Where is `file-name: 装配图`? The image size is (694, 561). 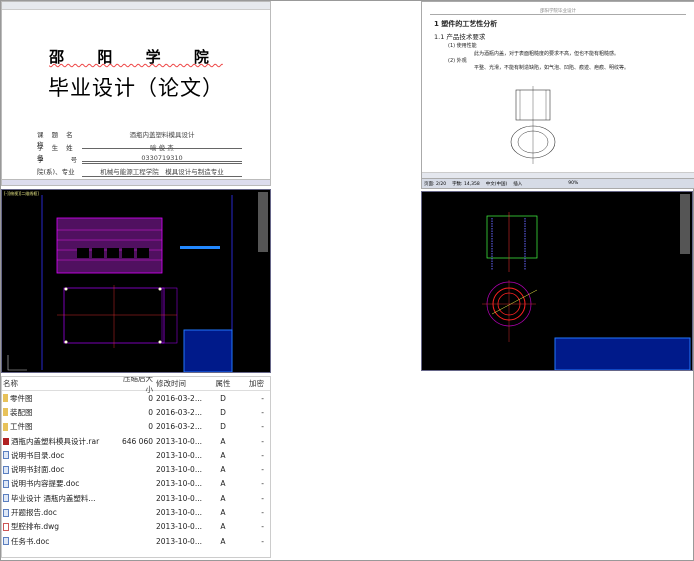 file-name: 装配图 is located at coordinates (61, 412).